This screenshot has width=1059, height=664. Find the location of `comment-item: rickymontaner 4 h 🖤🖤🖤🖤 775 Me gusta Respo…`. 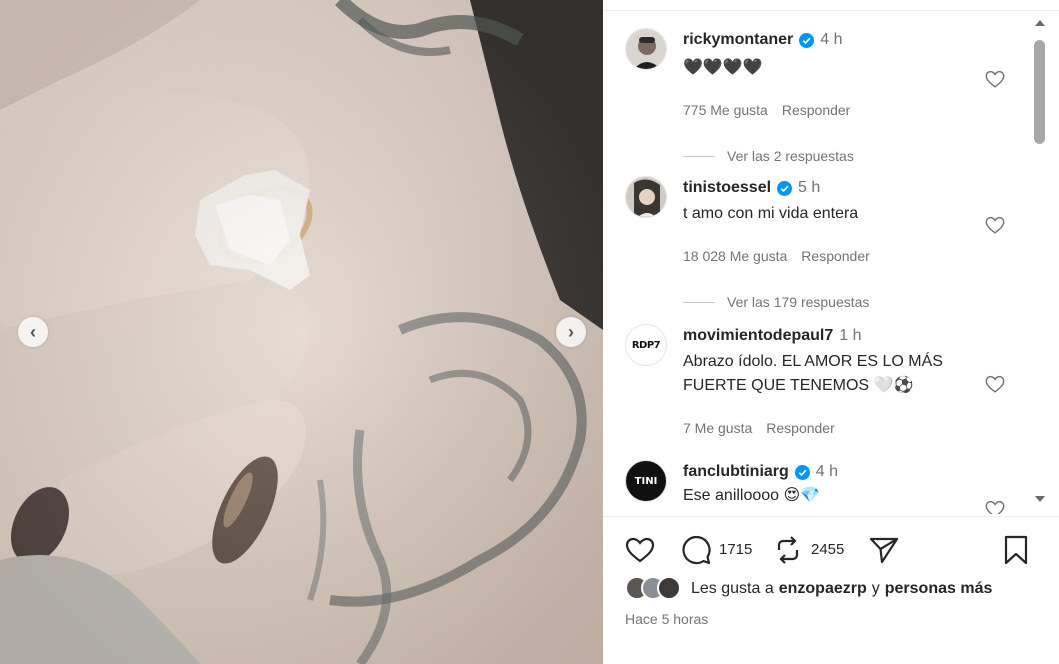

comment-item: rickymontaner 4 h 🖤🖤🖤🖤 775 Me gusta Respo… is located at coordinates (817, 96).